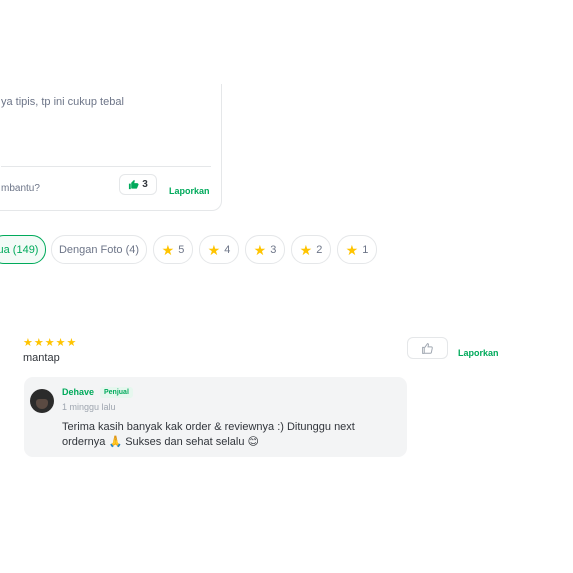 This screenshot has height=573, width=573. What do you see at coordinates (227, 249) in the screenshot?
I see `filter-star-4-label: 4` at bounding box center [227, 249].